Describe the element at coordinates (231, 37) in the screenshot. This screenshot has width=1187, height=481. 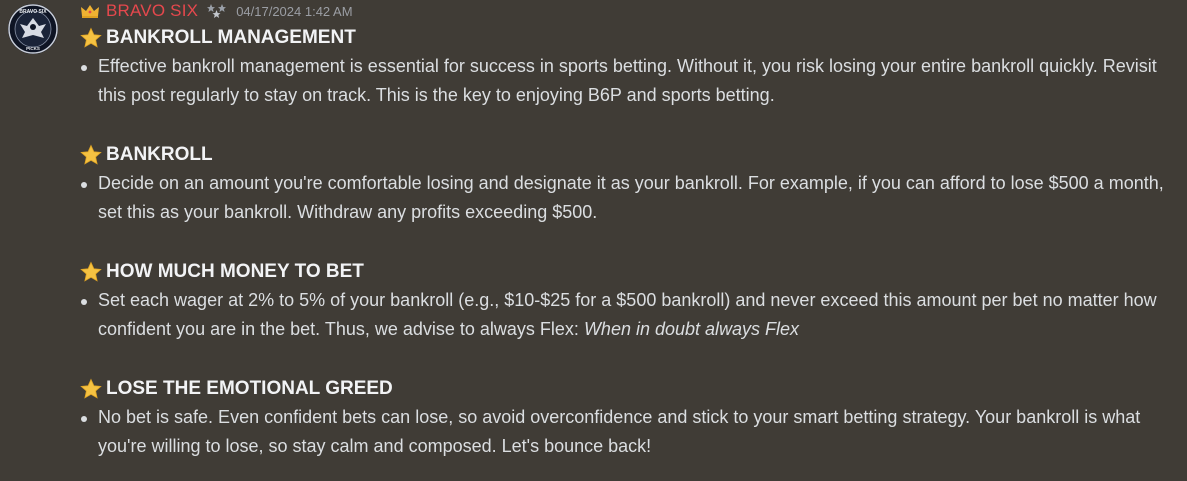
I see `section-title: BANKROLL MANAGEMENT` at that location.